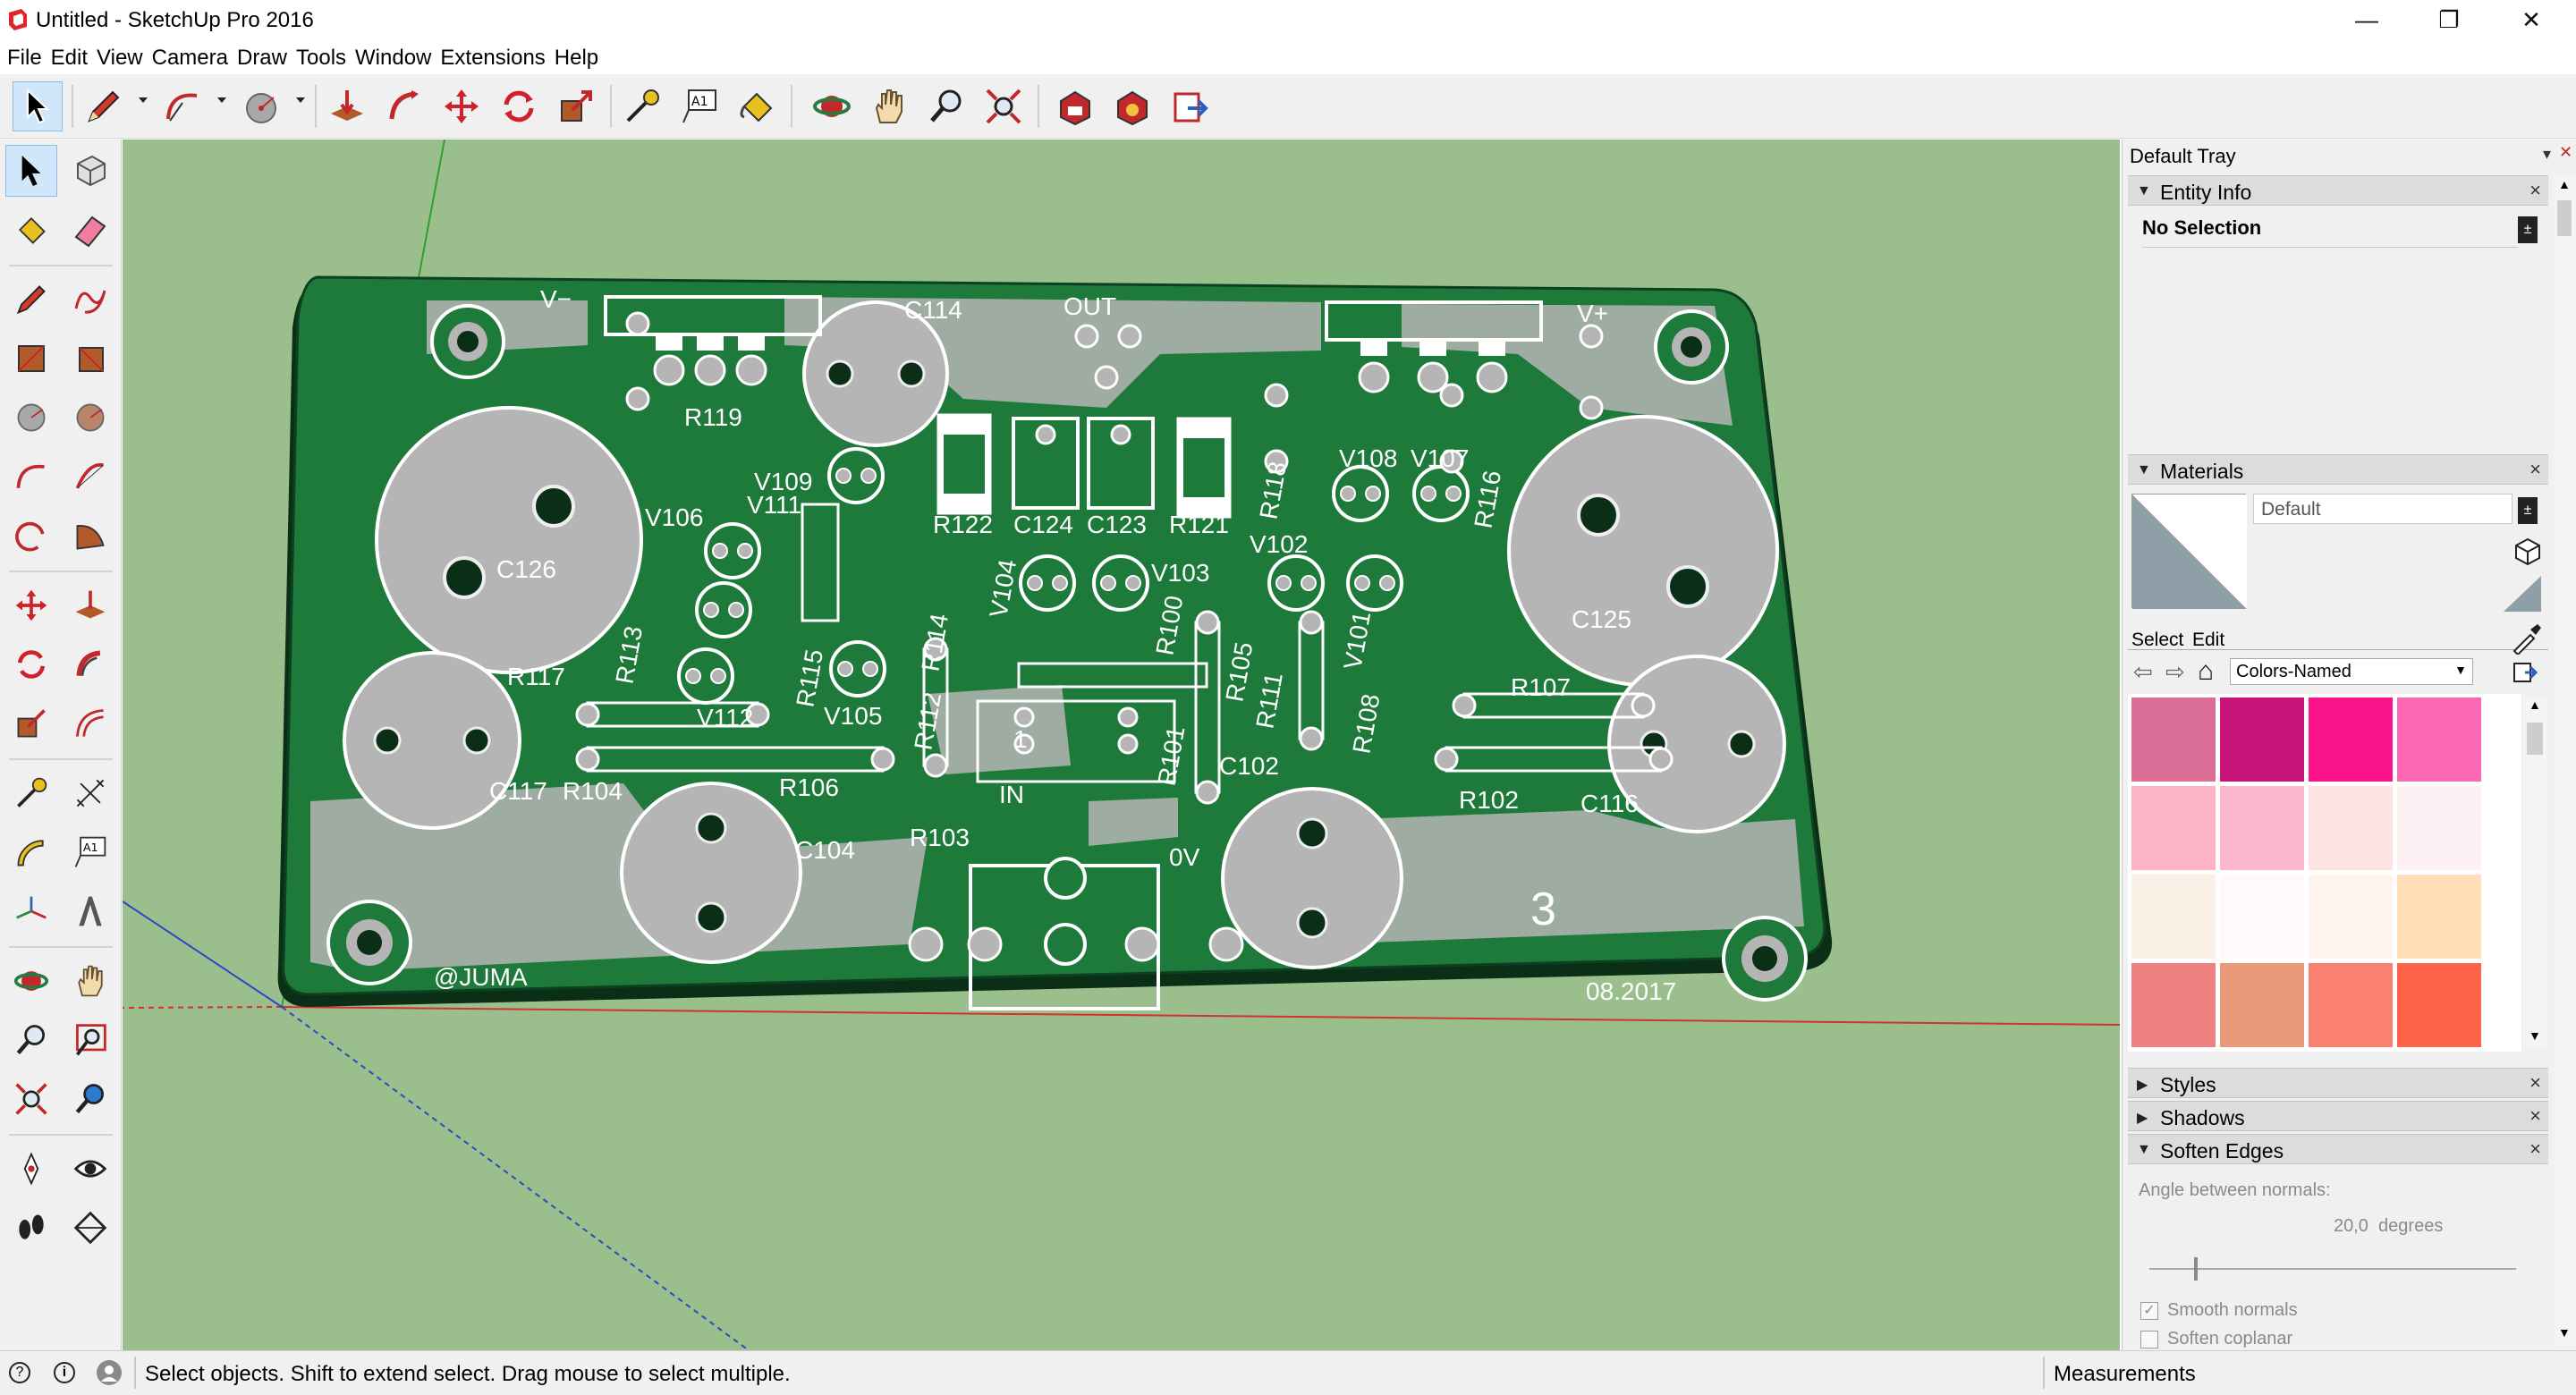 Image resolution: width=2576 pixels, height=1395 pixels. Describe the element at coordinates (2531, 20) in the screenshot. I see `close-window-button: ✕` at that location.